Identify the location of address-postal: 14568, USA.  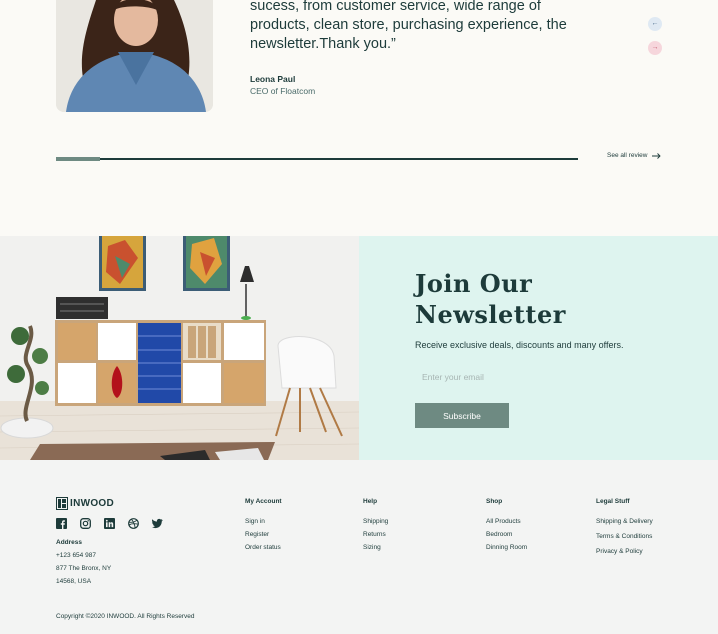
(74, 581).